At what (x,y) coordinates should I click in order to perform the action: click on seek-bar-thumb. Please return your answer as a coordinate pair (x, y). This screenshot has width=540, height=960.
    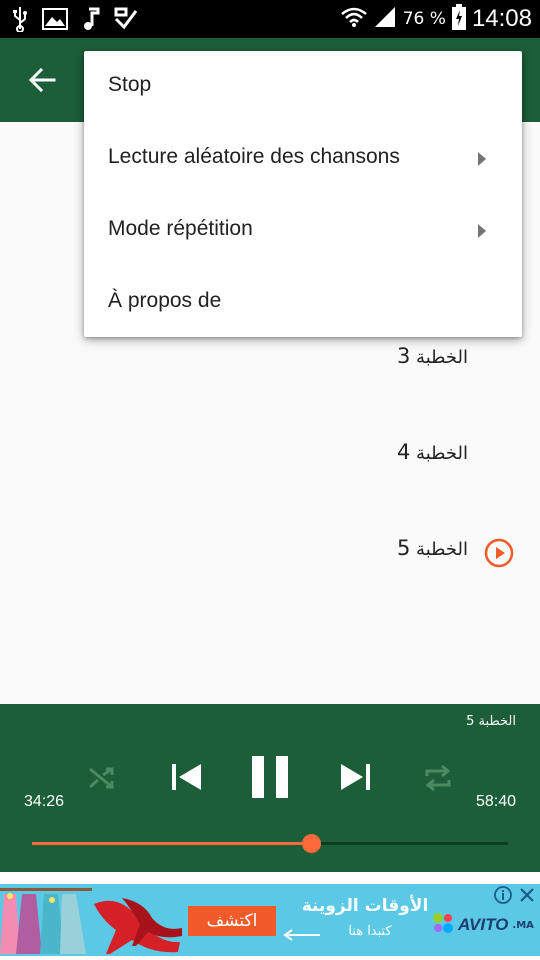
    Looking at the image, I should click on (311, 843).